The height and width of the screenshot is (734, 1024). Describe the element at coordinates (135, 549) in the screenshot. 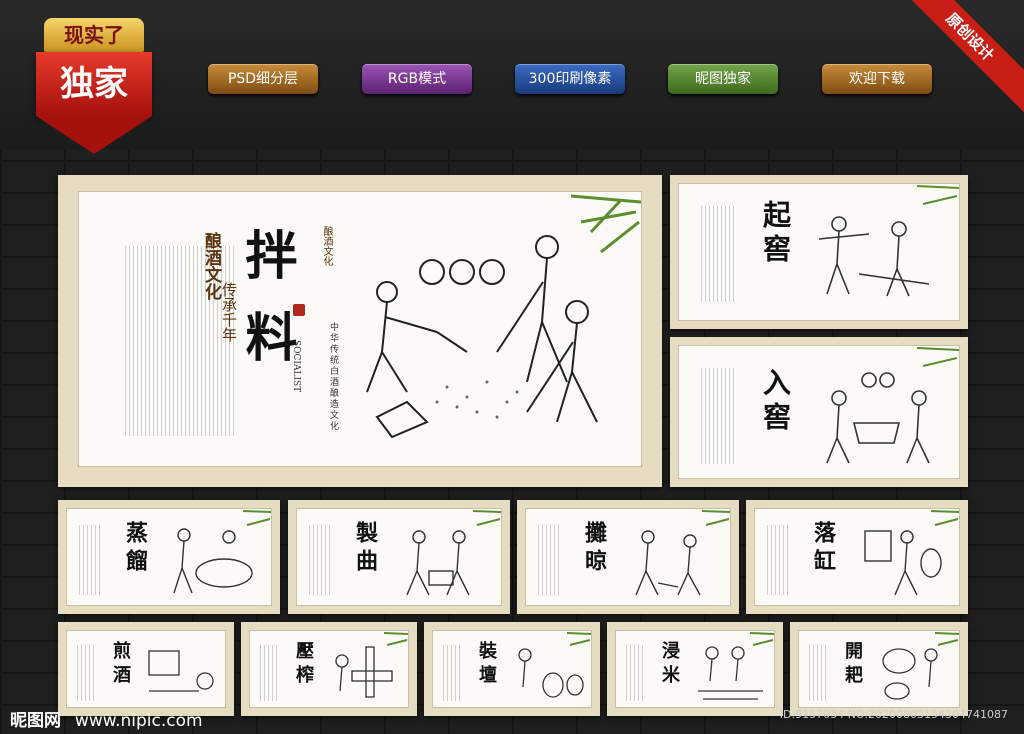

I see `panel-title: 蒸餾` at that location.